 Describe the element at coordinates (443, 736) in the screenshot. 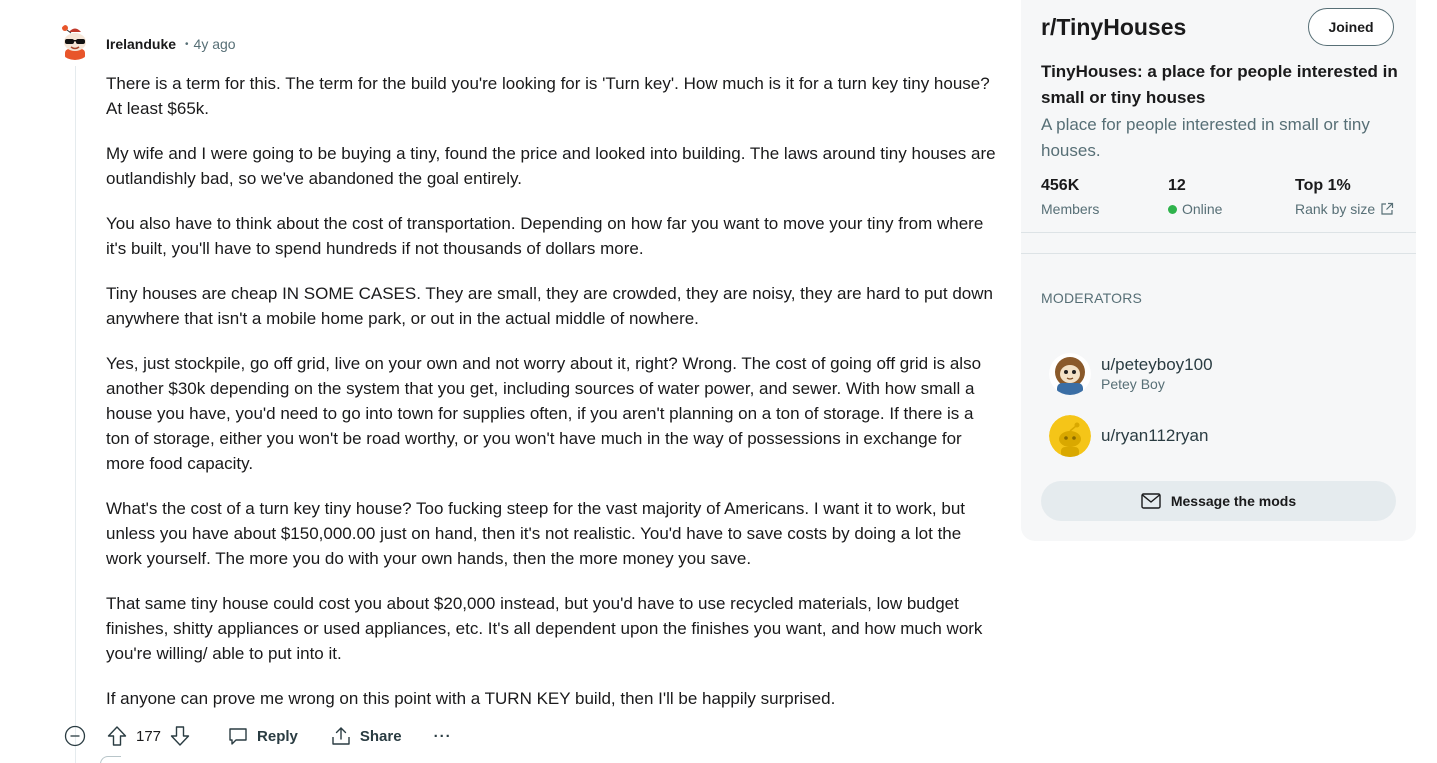

I see `more-options-button: ···` at that location.